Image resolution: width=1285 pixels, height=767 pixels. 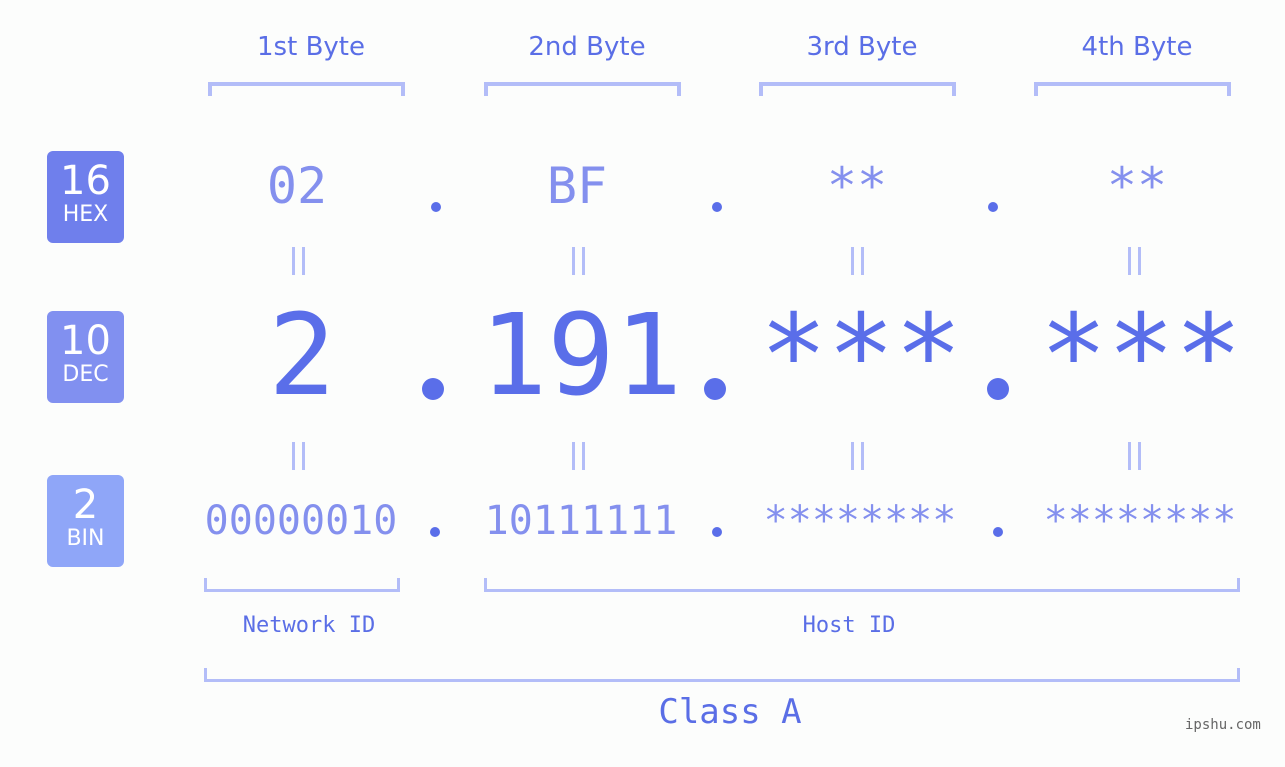 I want to click on watermark: ipshu.com, so click(x=1223, y=725).